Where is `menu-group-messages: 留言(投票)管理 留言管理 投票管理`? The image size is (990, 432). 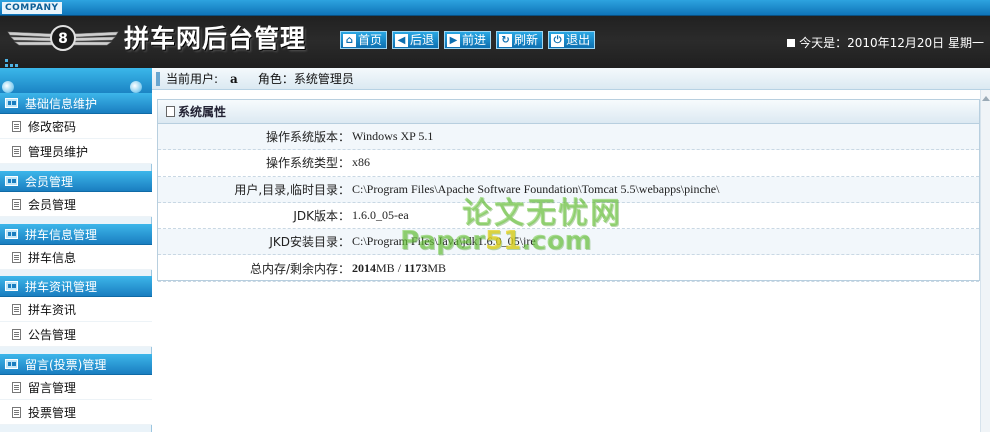 menu-group-messages: 留言(投票)管理 留言管理 投票管理 is located at coordinates (76, 389).